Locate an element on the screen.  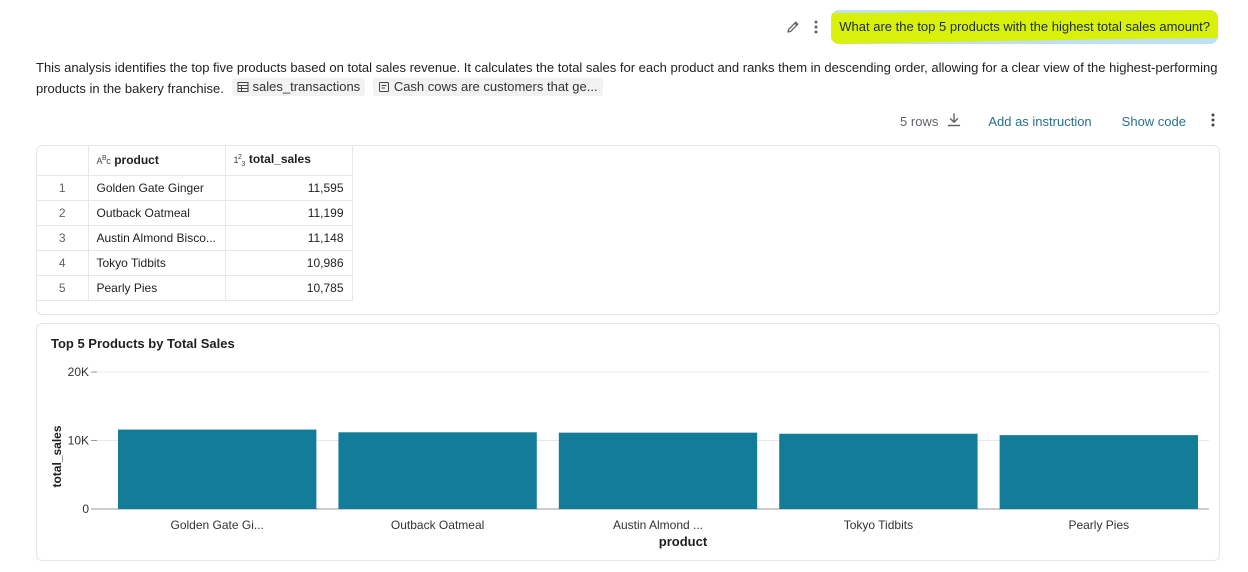
row-index: 1 is located at coordinates (63, 188).